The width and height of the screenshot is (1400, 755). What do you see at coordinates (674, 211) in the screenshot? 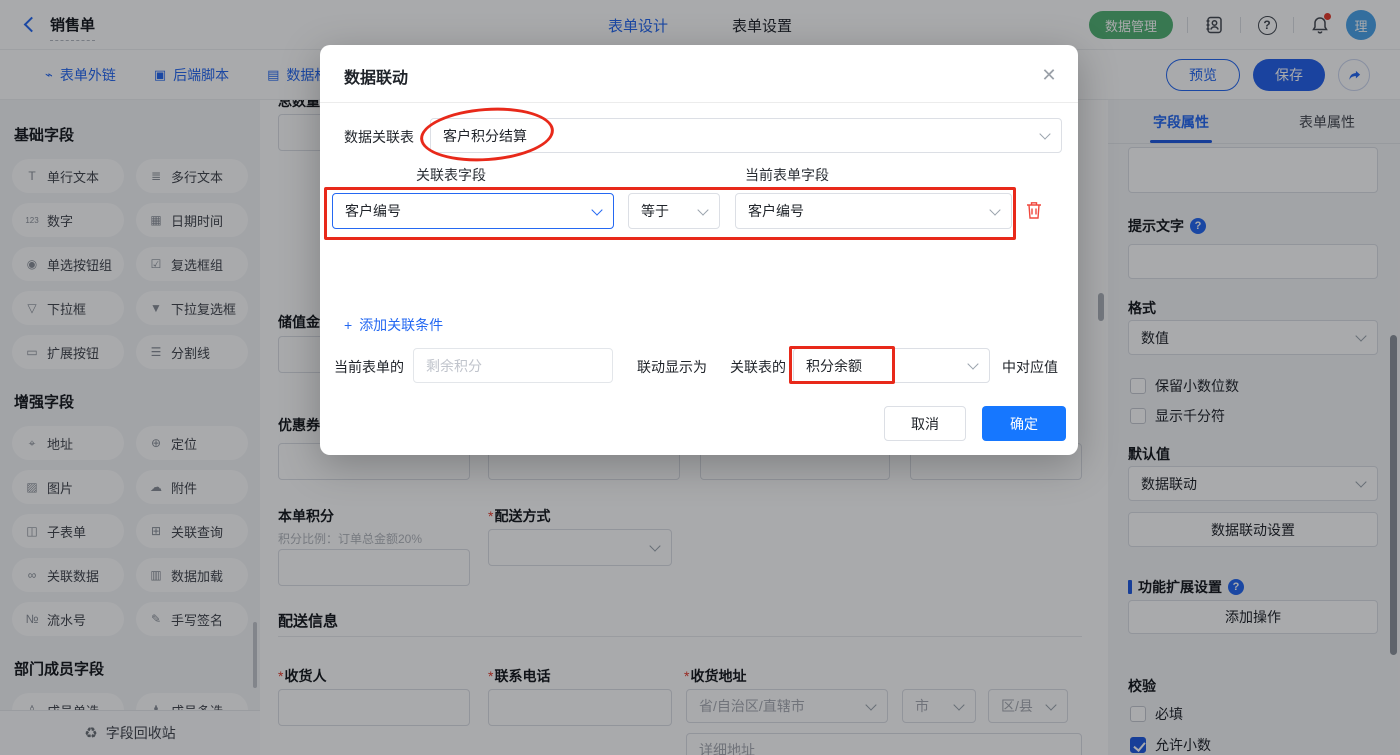
I see `condition-operator-select: 等于` at bounding box center [674, 211].